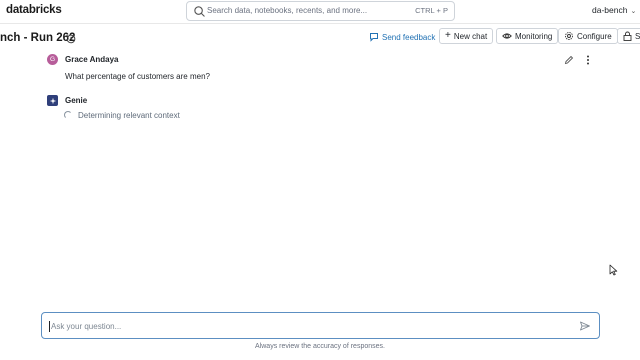 Image resolution: width=640 pixels, height=360 pixels. I want to click on pencil-icon, so click(569, 60).